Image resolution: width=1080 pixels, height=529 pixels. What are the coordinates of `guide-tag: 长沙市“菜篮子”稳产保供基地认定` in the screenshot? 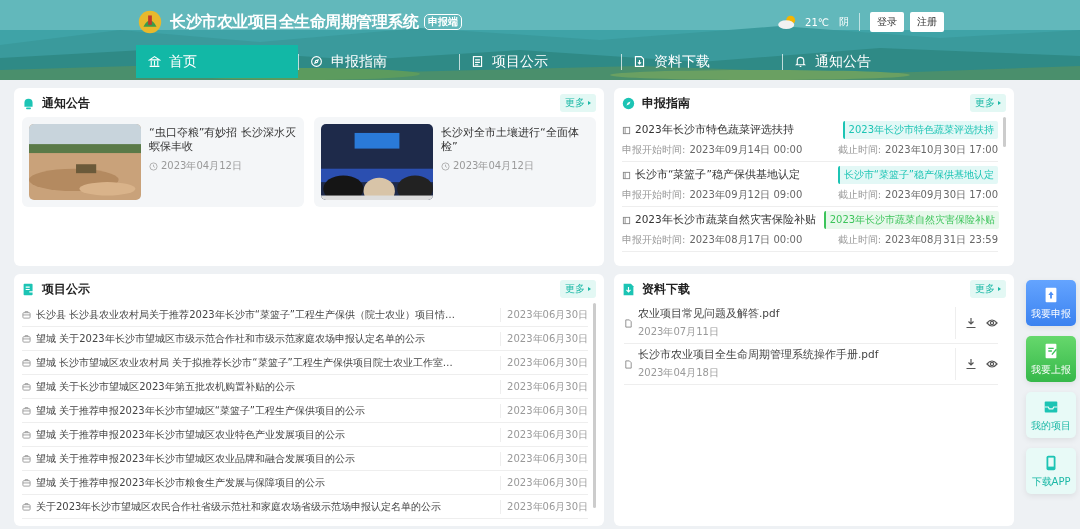 It's located at (917, 175).